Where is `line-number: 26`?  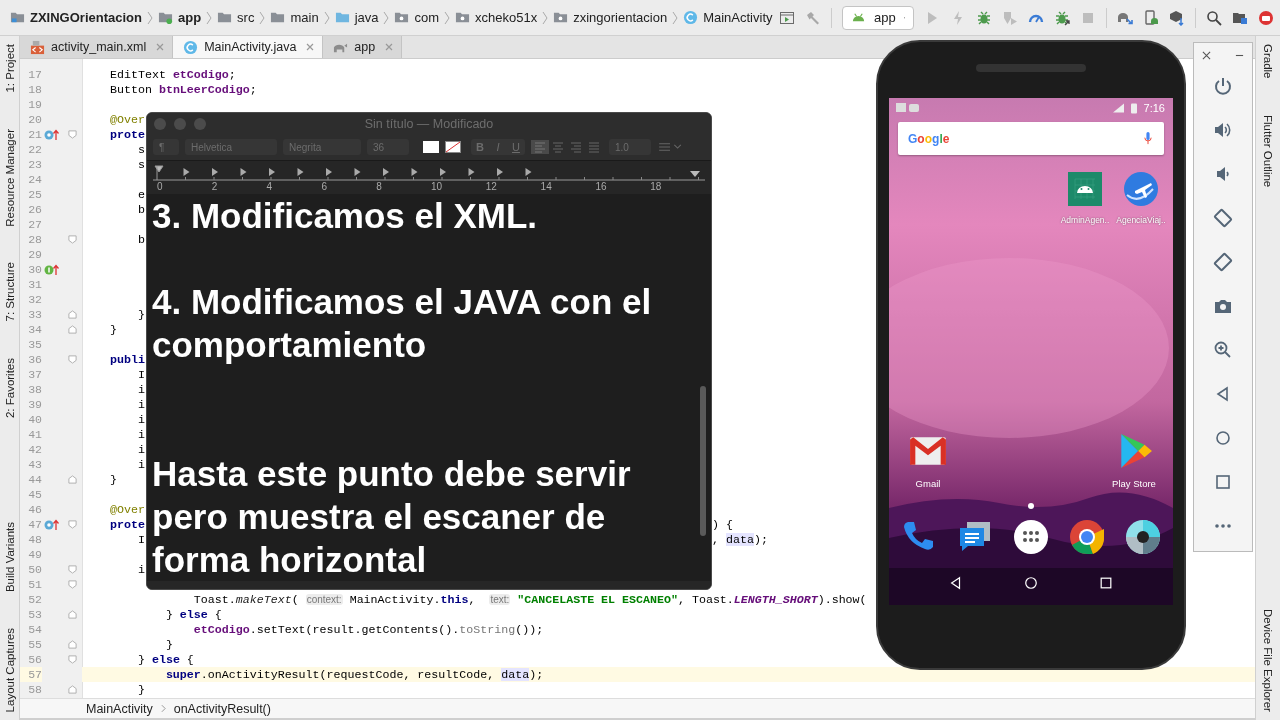 line-number: 26 is located at coordinates (34, 209).